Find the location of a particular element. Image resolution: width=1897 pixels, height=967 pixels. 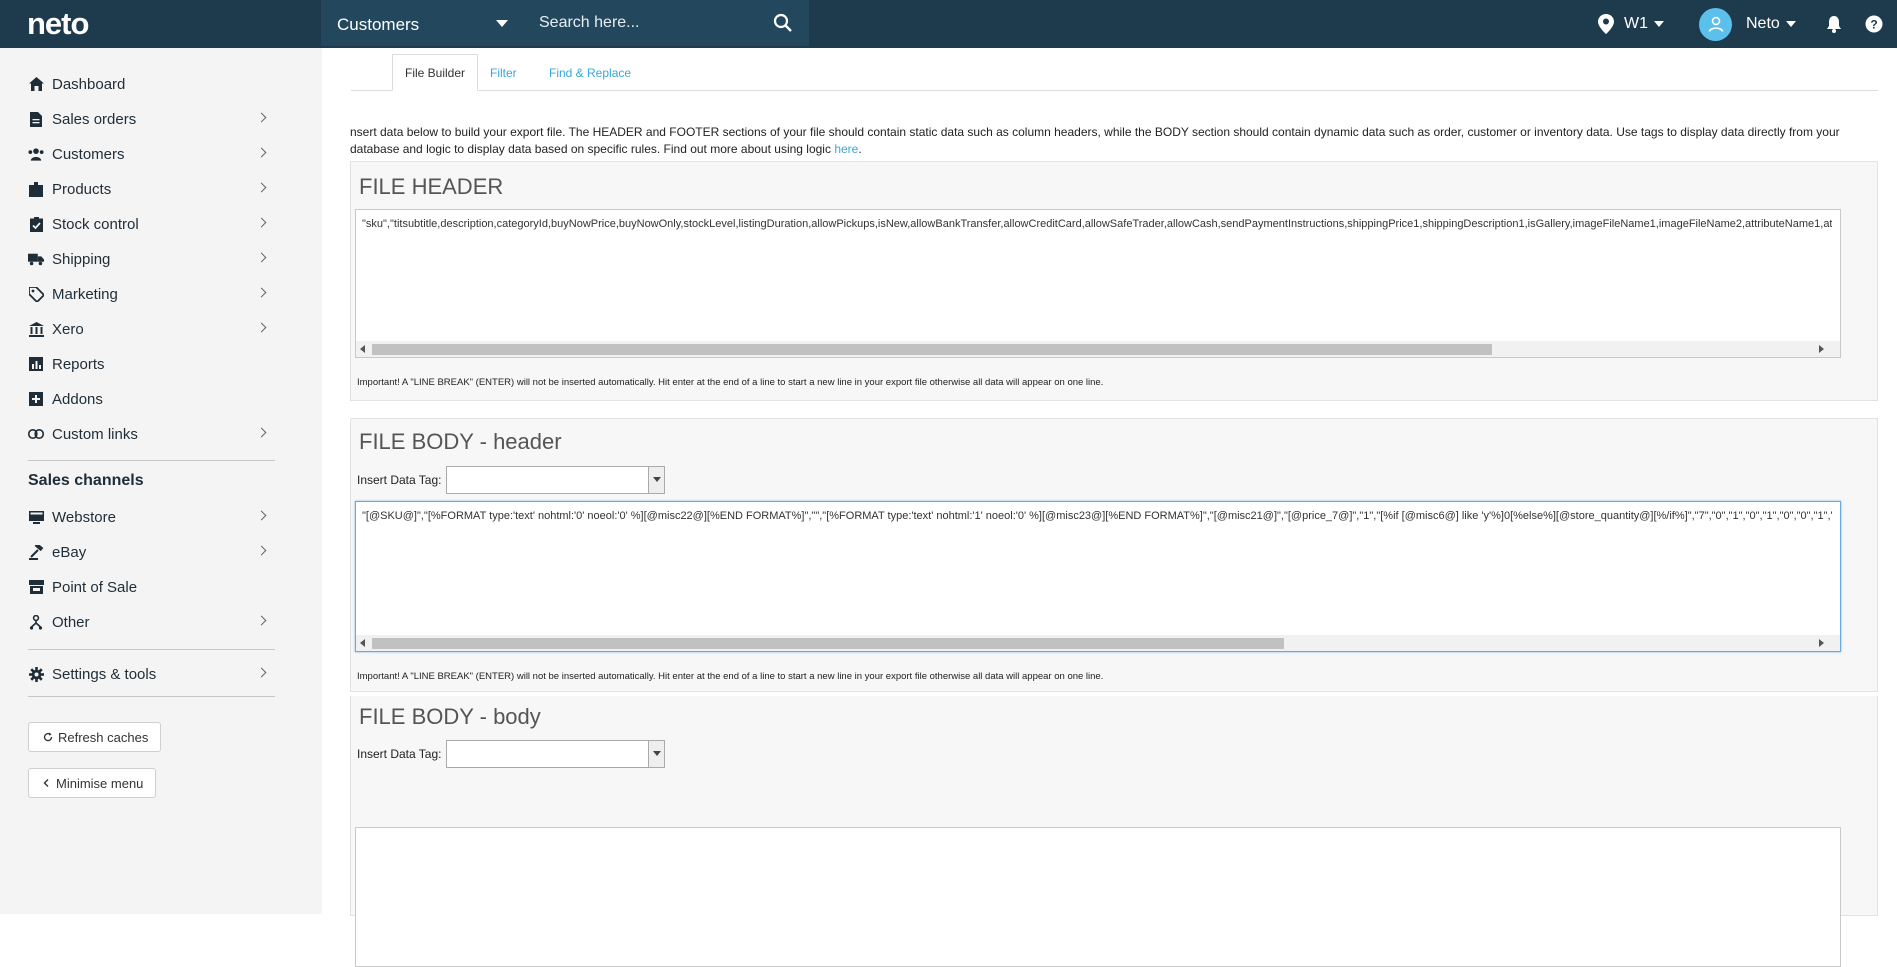

refresh-icon is located at coordinates (48, 737).